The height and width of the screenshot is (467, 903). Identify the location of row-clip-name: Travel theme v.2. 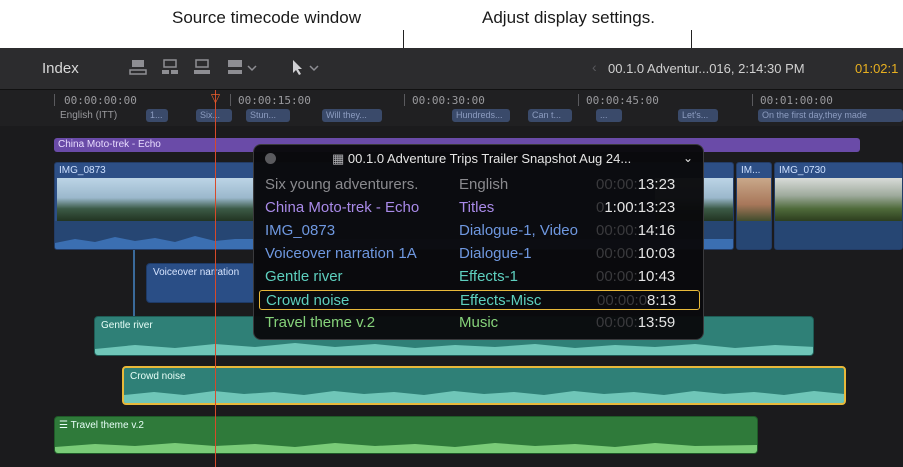
(320, 322).